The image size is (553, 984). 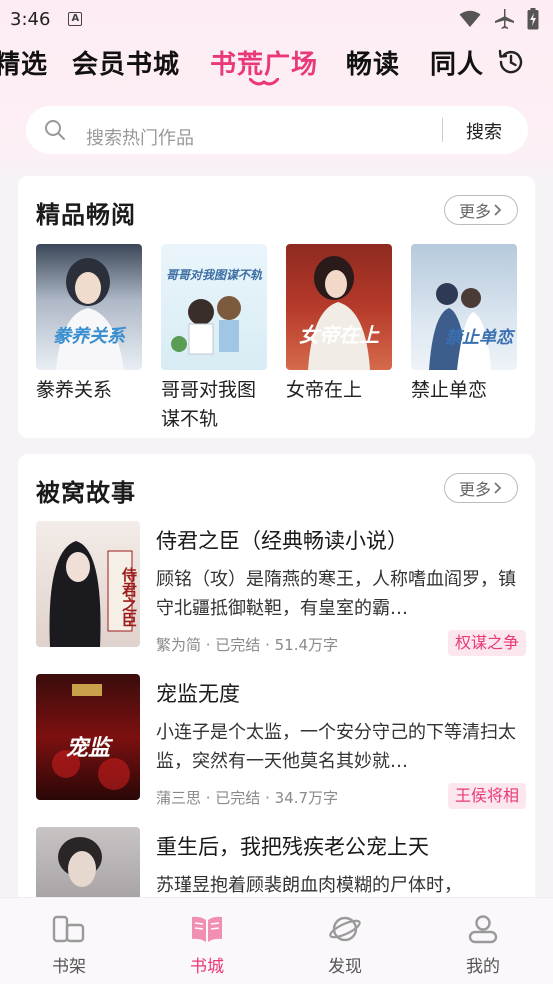 I want to click on section-title-stories: 被窝故事, so click(x=86, y=493).